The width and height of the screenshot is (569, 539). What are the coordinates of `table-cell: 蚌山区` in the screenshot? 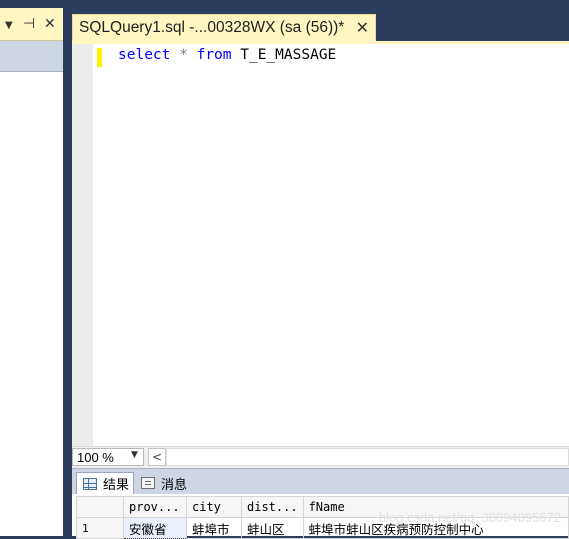 It's located at (272, 528).